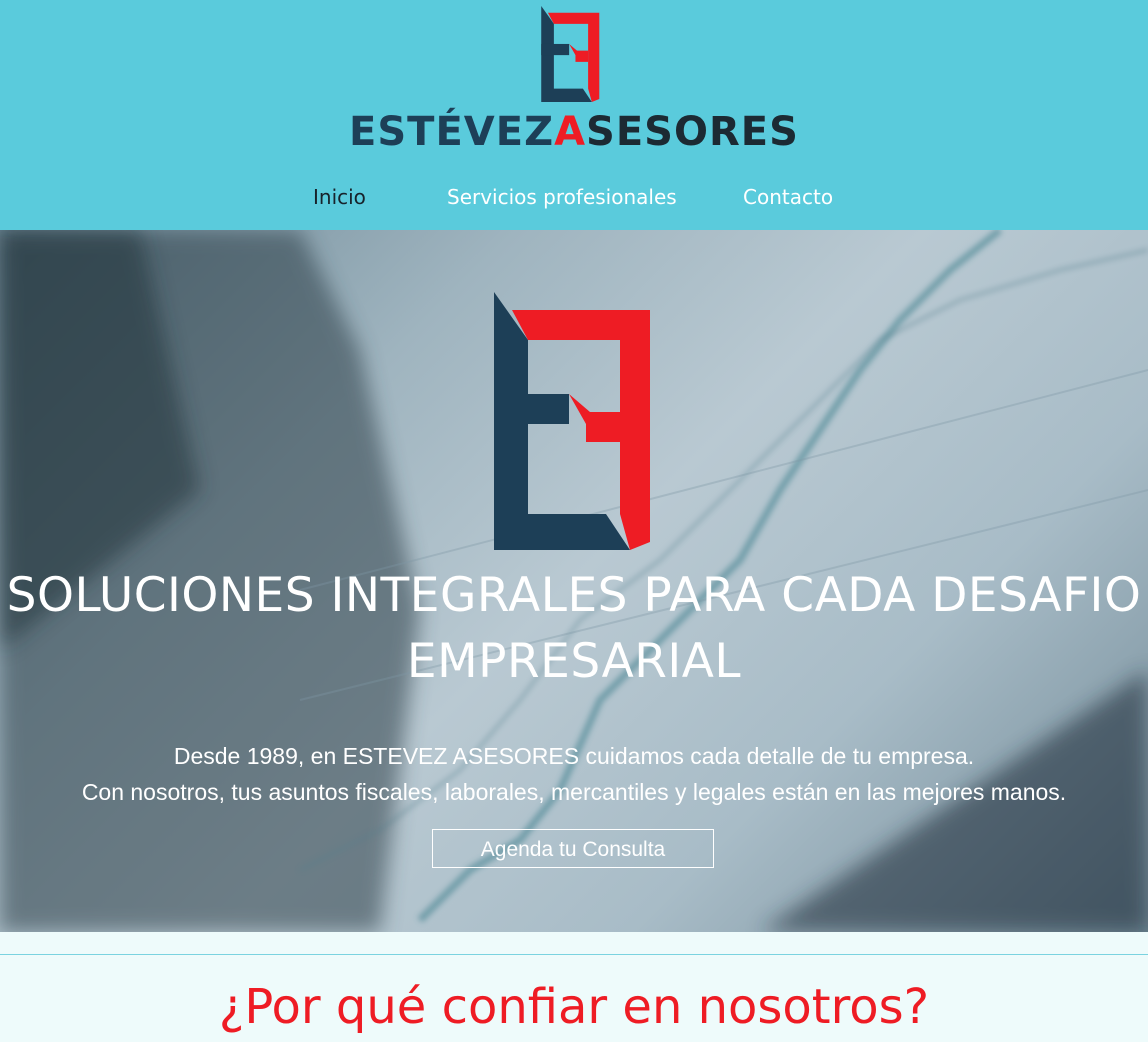 The width and height of the screenshot is (1148, 1042). I want to click on agenda-consulta-button: Agenda tu Consulta, so click(573, 848).